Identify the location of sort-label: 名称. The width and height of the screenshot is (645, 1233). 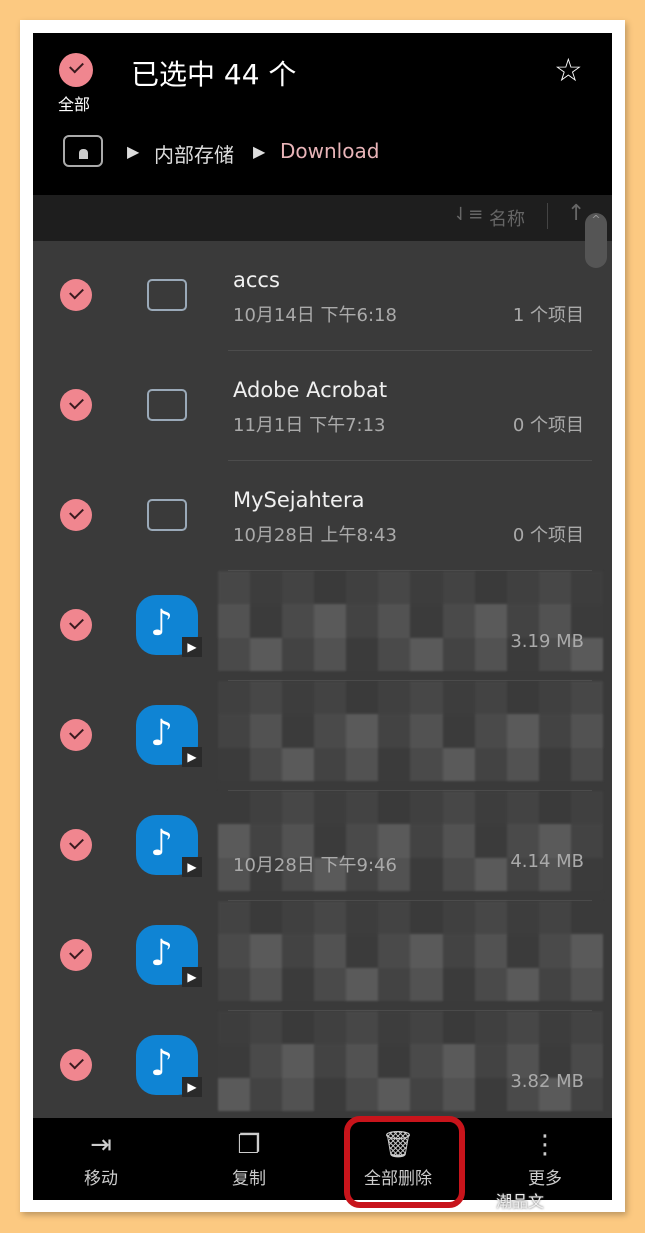
(507, 218).